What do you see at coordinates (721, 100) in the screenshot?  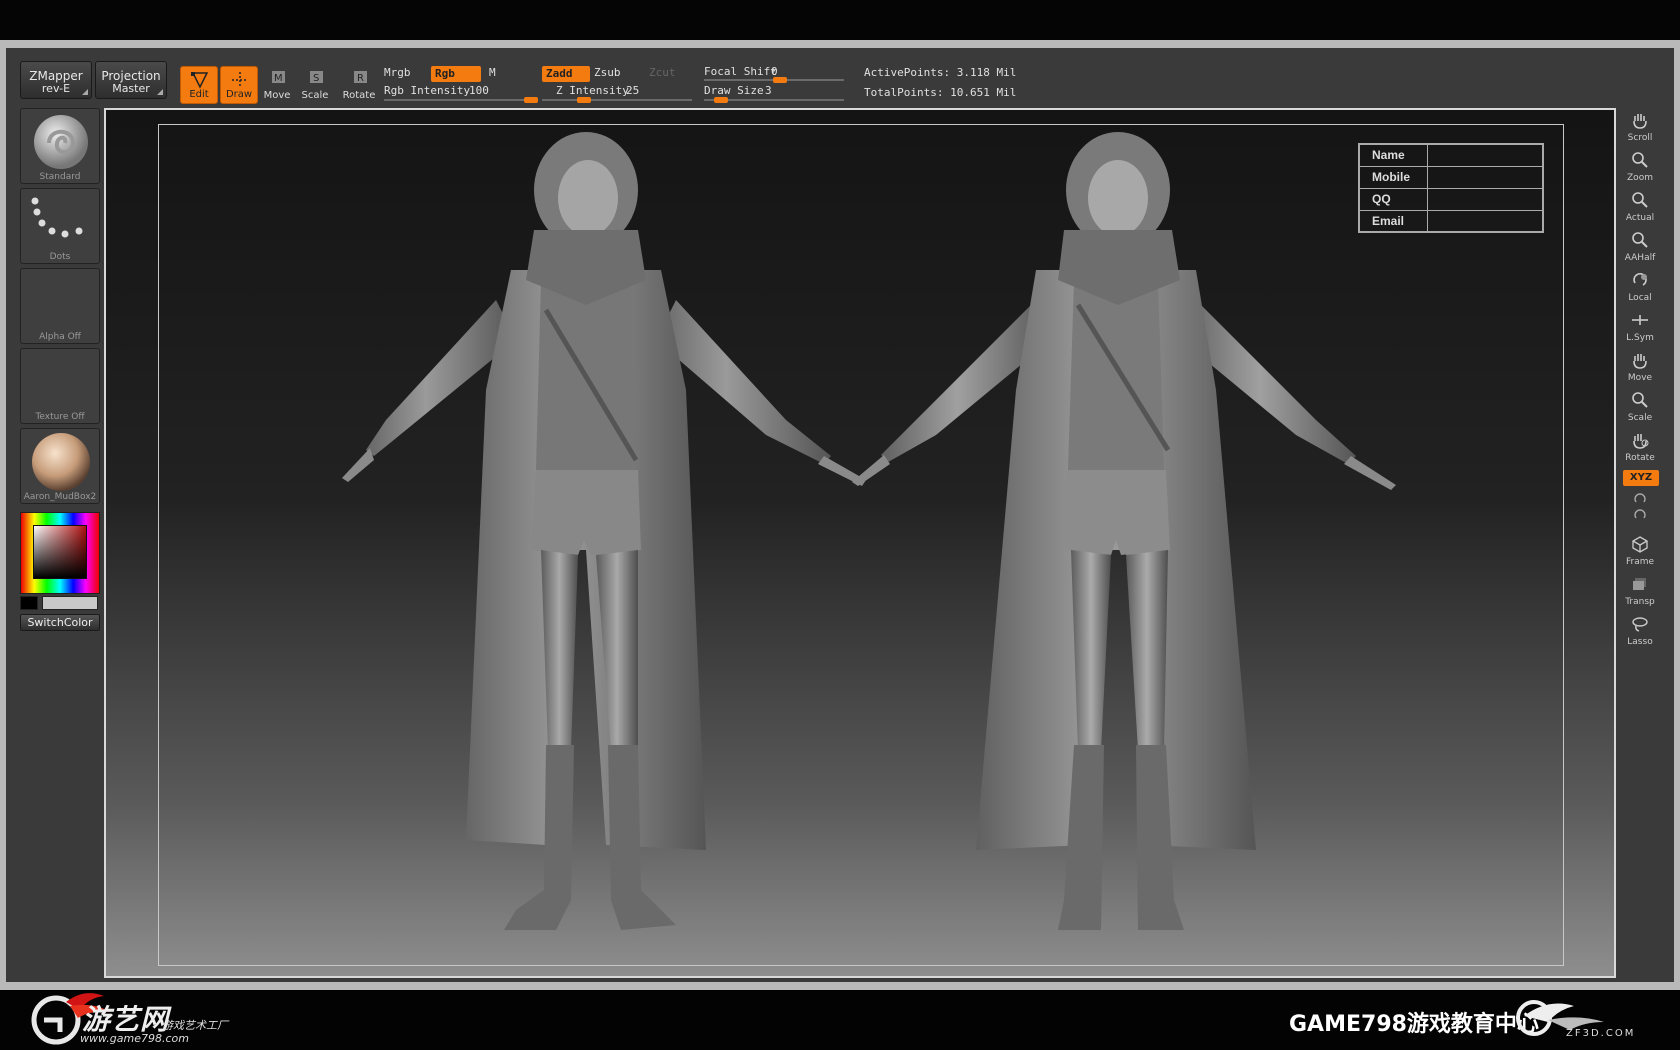 I see `draw-size-knob` at bounding box center [721, 100].